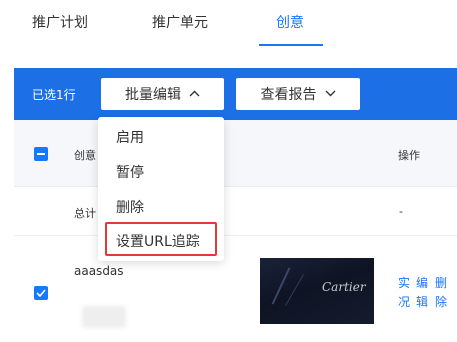 The width and height of the screenshot is (457, 342). Describe the element at coordinates (290, 22) in the screenshot. I see `tab-creative: 创意` at that location.